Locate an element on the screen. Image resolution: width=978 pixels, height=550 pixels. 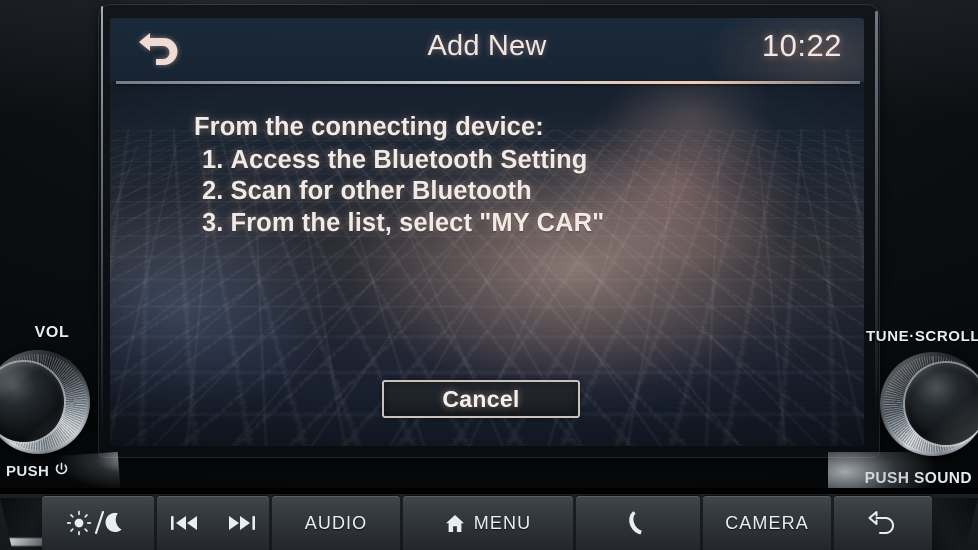
step-text: From the list, select "MY CAR" is located at coordinates (417, 222).